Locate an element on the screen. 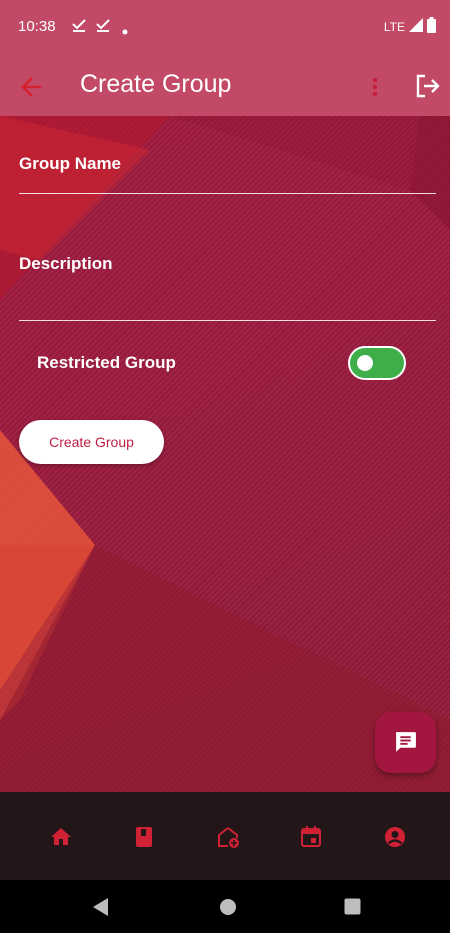 This screenshot has width=450, height=933. add-home-icon is located at coordinates (228, 837).